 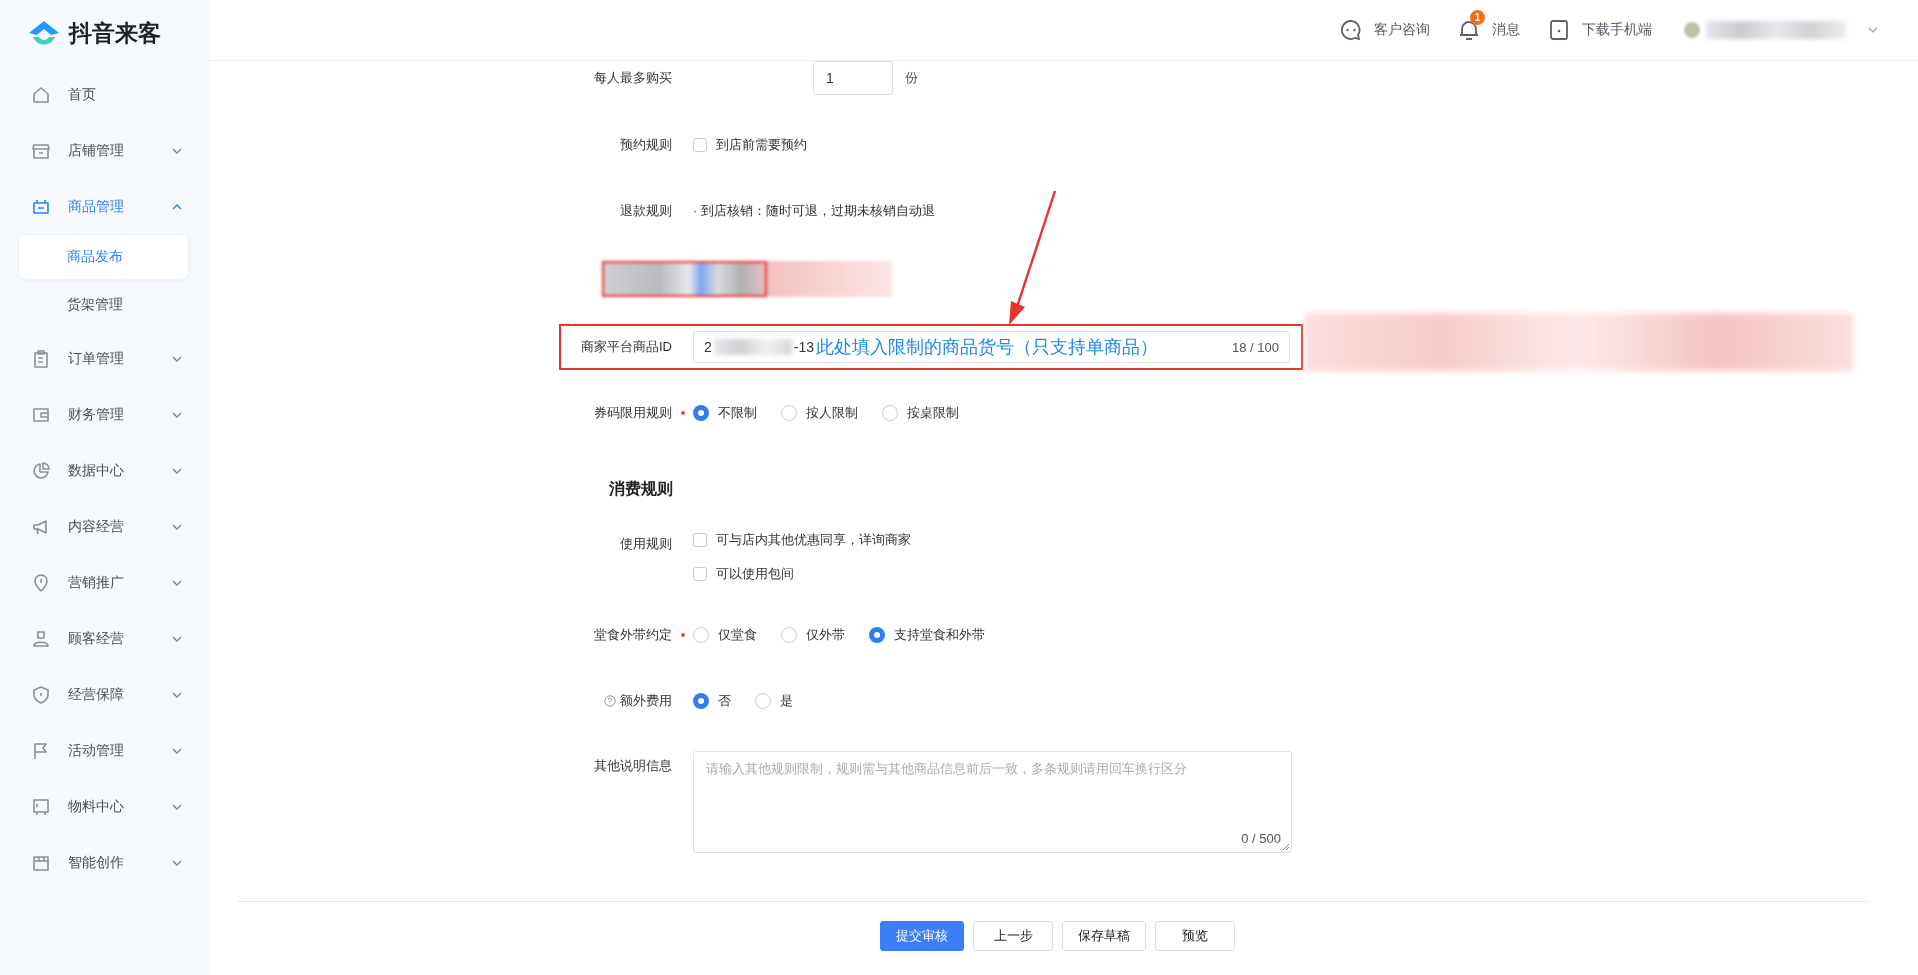 What do you see at coordinates (646, 701) in the screenshot?
I see `field-label: 额外费用` at bounding box center [646, 701].